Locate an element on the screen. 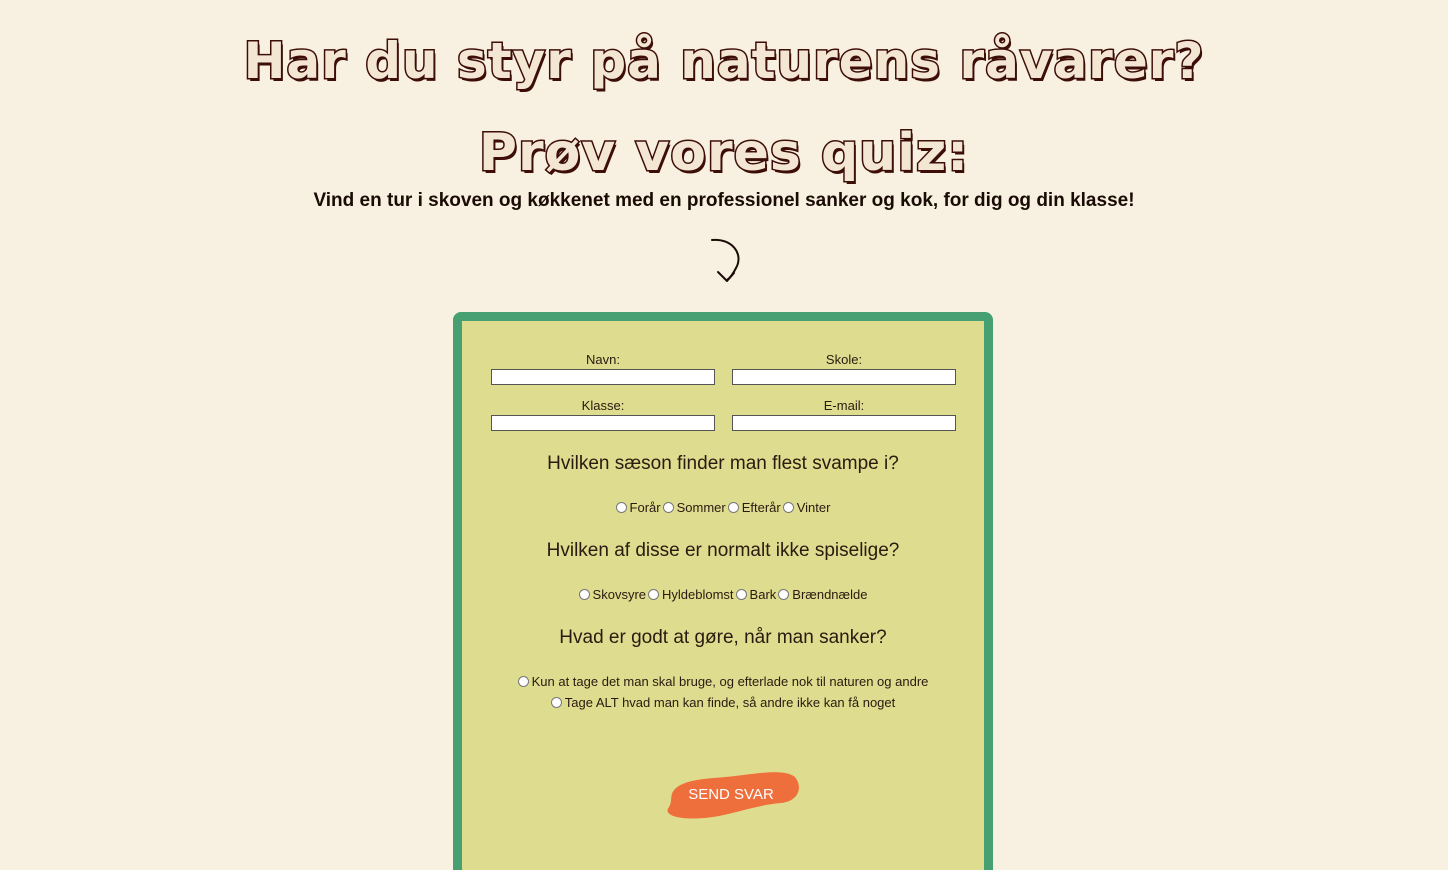 Image resolution: width=1448 pixels, height=870 pixels. send-svar-button: SEND SVAR is located at coordinates (731, 795).